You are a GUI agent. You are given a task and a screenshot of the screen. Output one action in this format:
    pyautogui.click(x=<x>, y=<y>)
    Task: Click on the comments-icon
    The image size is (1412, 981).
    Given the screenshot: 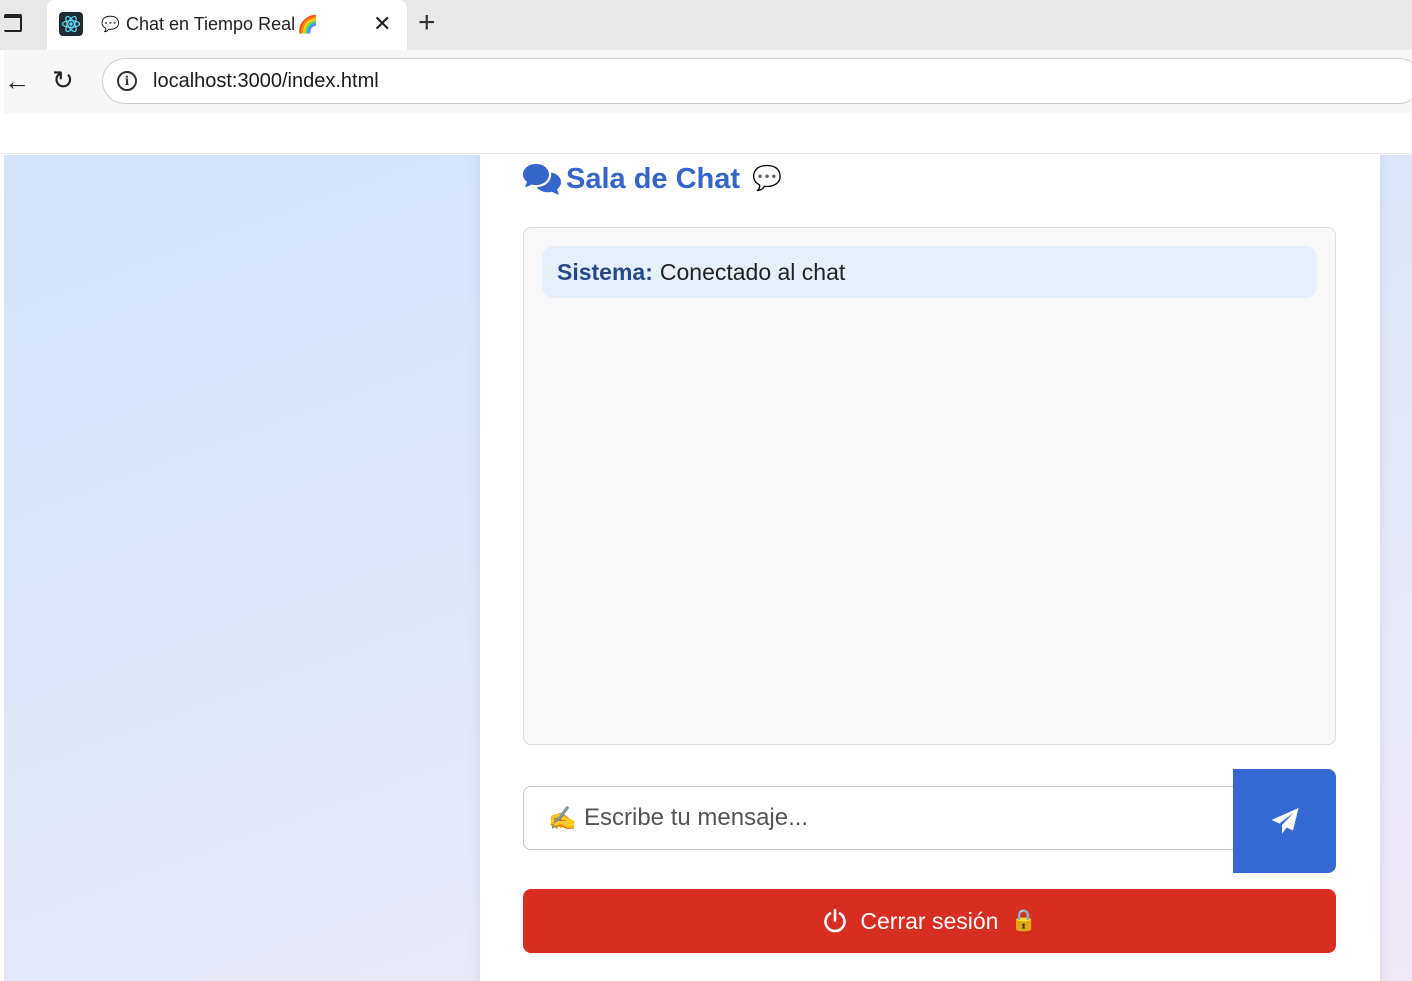 What is the action you would take?
    pyautogui.click(x=542, y=179)
    